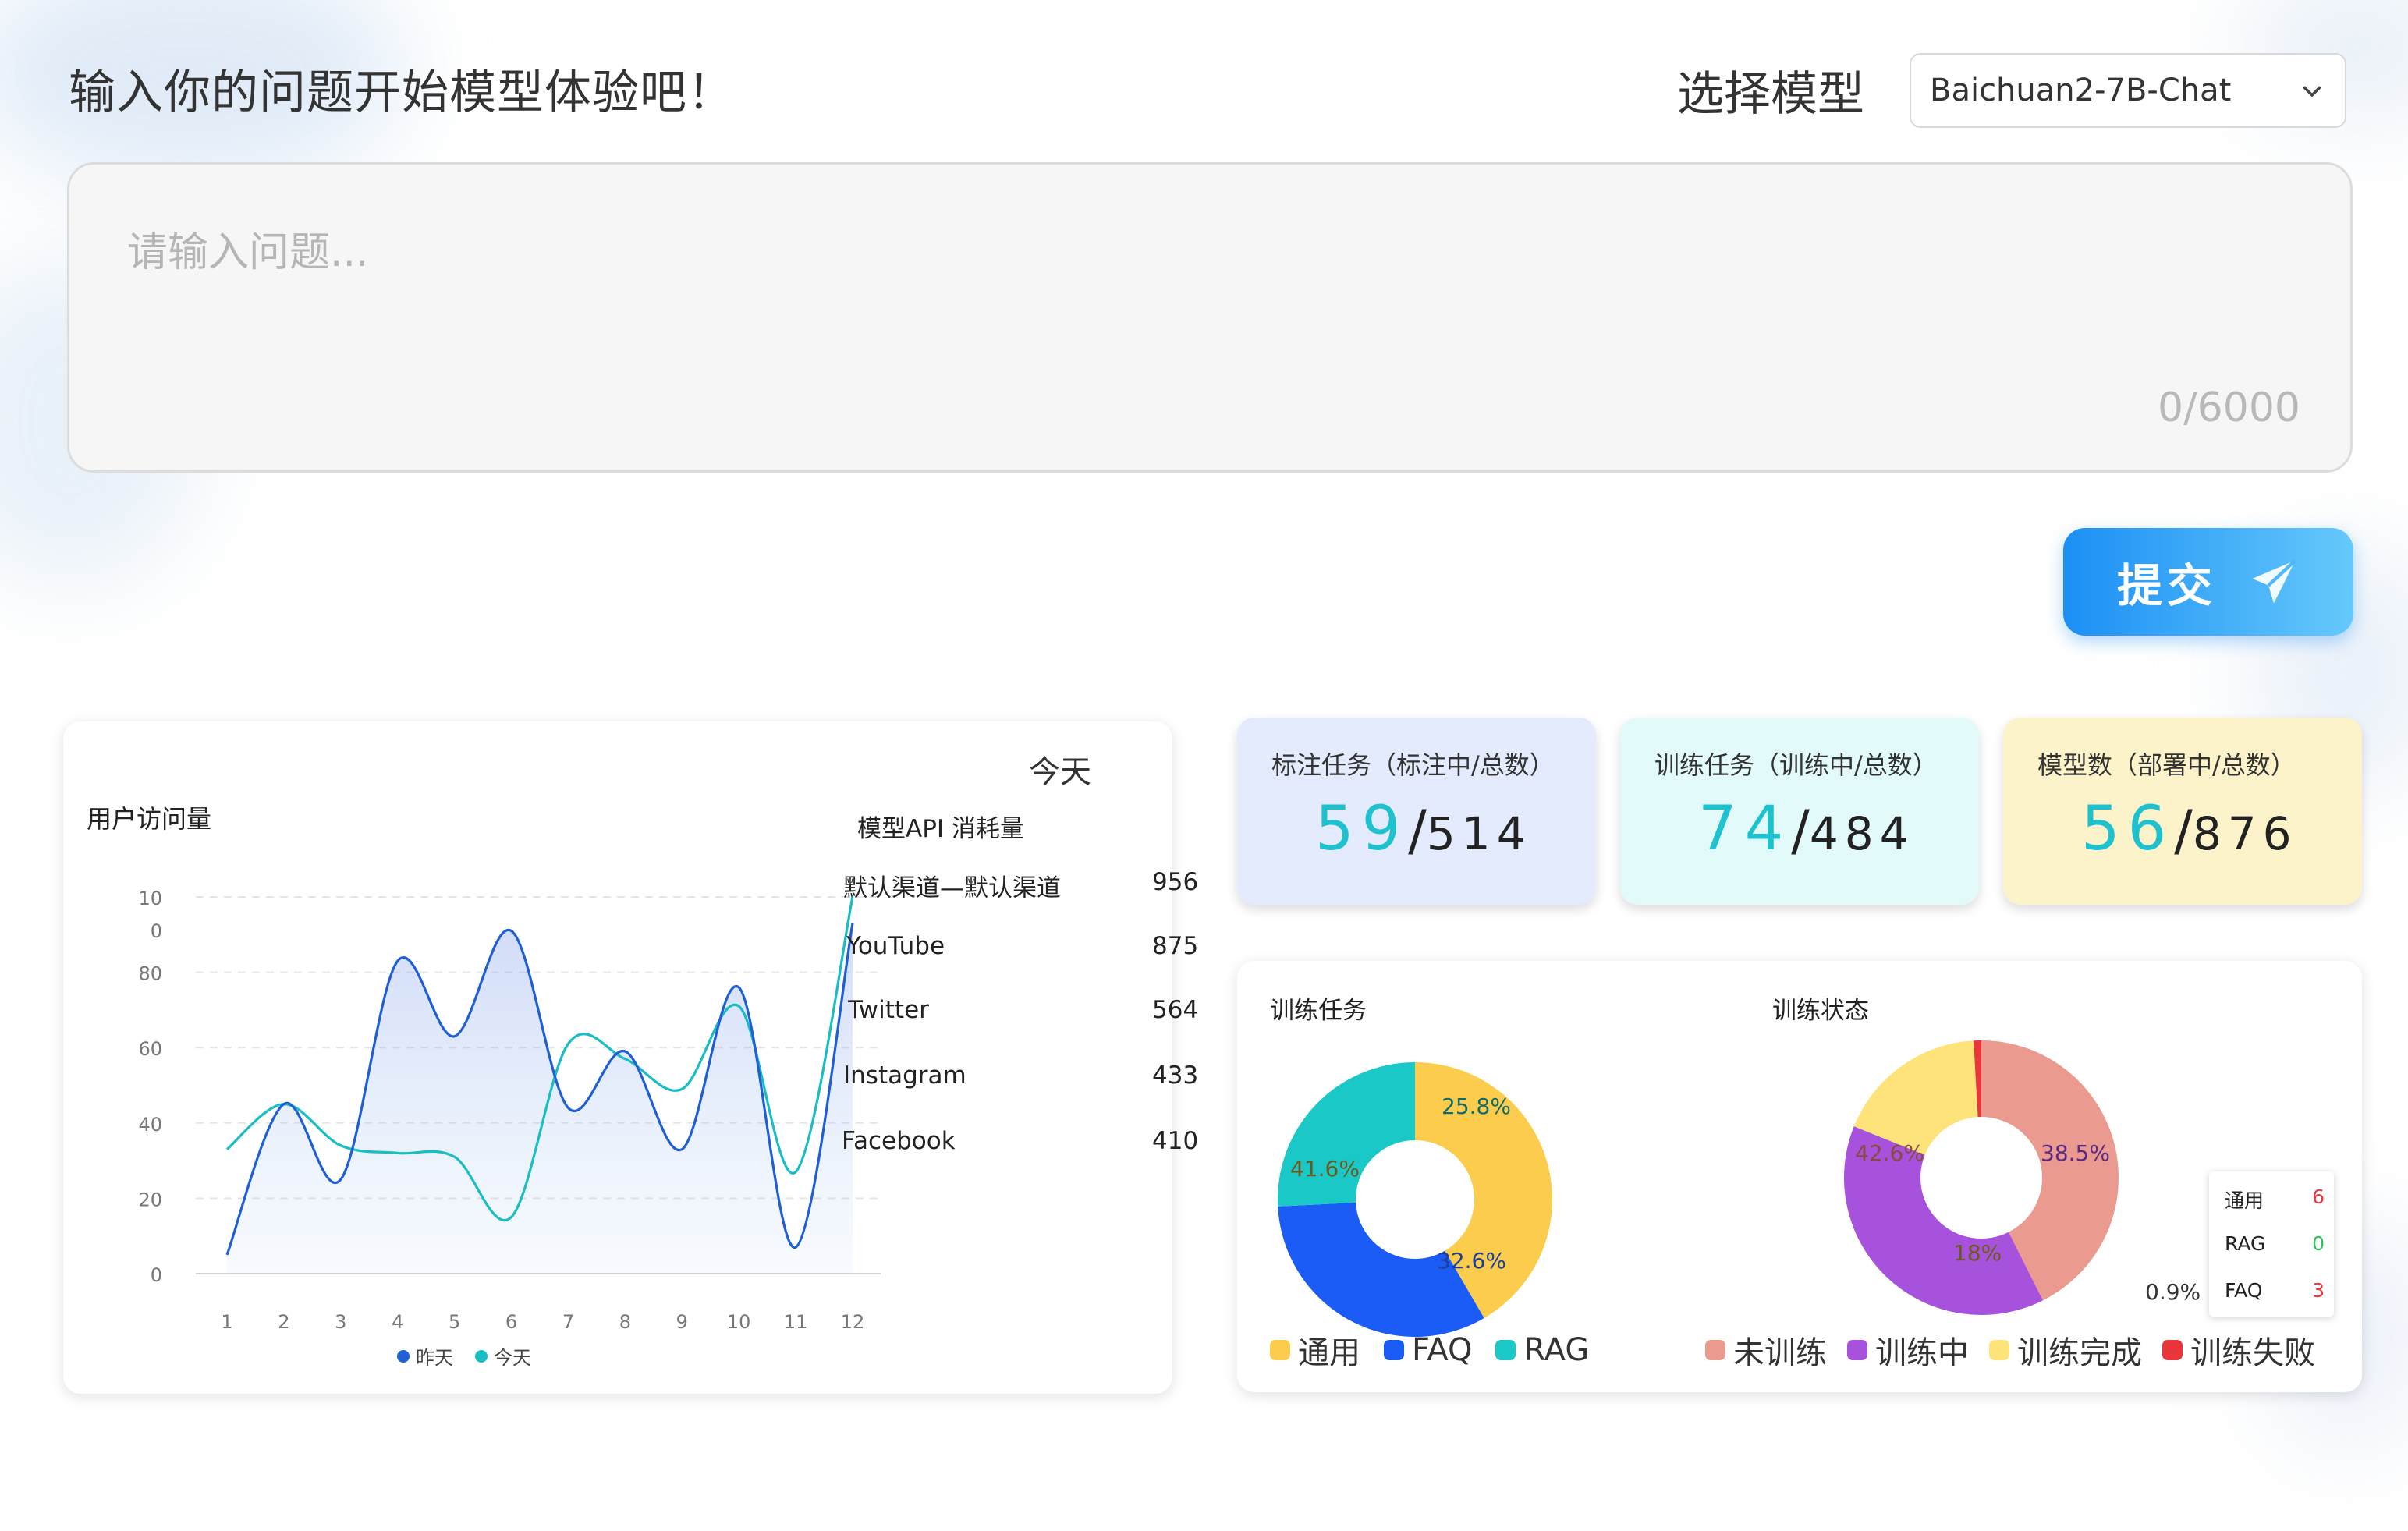  I want to click on y-tick-label: 10, so click(150, 898).